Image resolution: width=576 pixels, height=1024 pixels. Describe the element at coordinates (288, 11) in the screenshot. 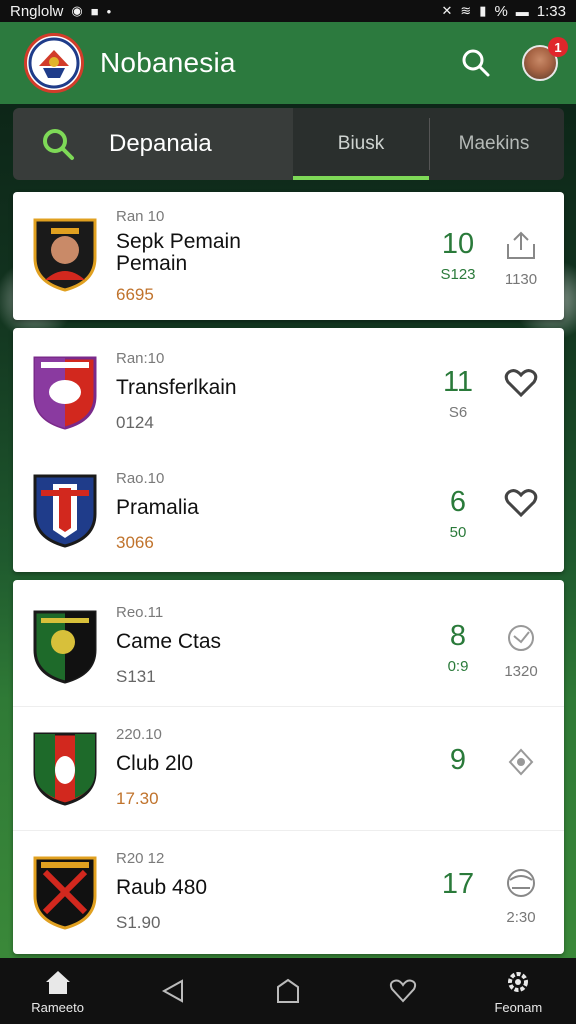

I see `status-bar: Rnglolw ◉ ■ • ✕ ≋ ▮ % ▬ 1:33` at that location.